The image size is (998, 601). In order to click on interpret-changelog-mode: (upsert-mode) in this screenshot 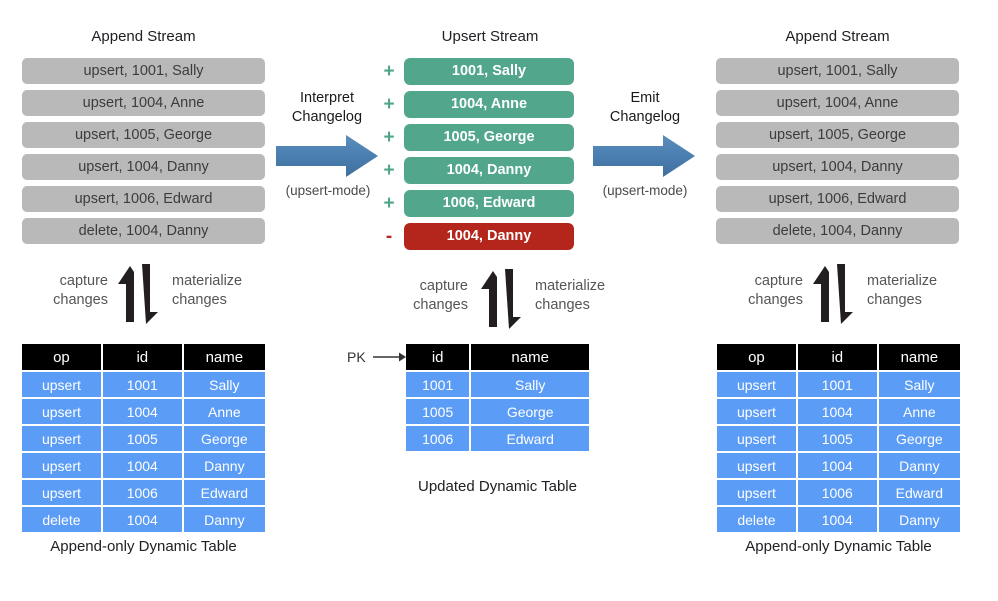, I will do `click(328, 190)`.